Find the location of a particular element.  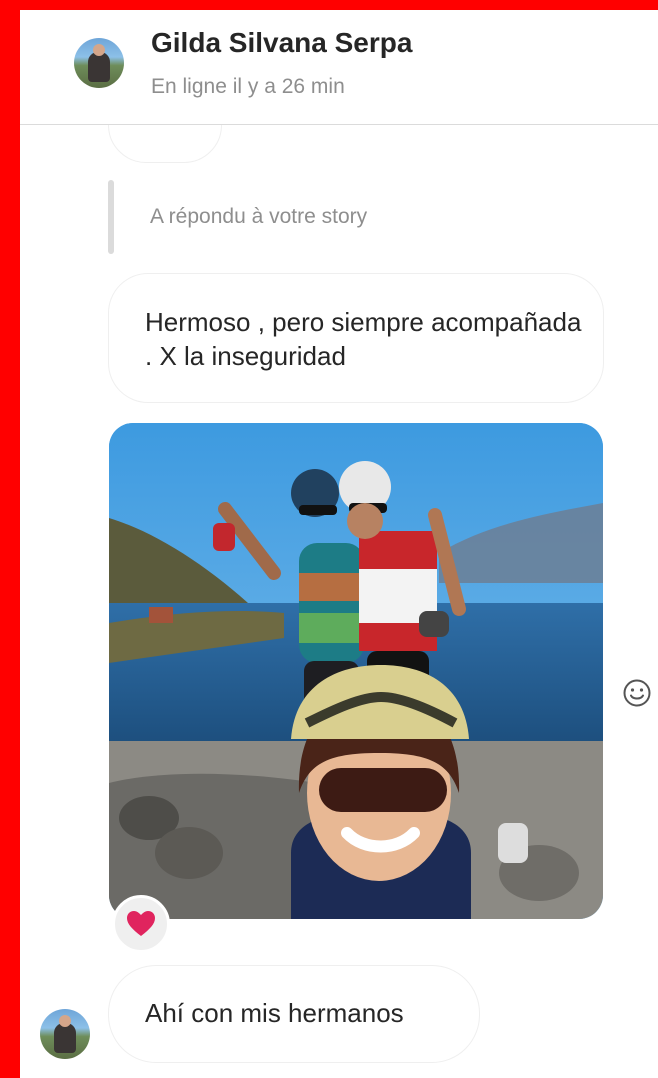

contact-name: Gilda Silvana Serpa is located at coordinates (281, 43).